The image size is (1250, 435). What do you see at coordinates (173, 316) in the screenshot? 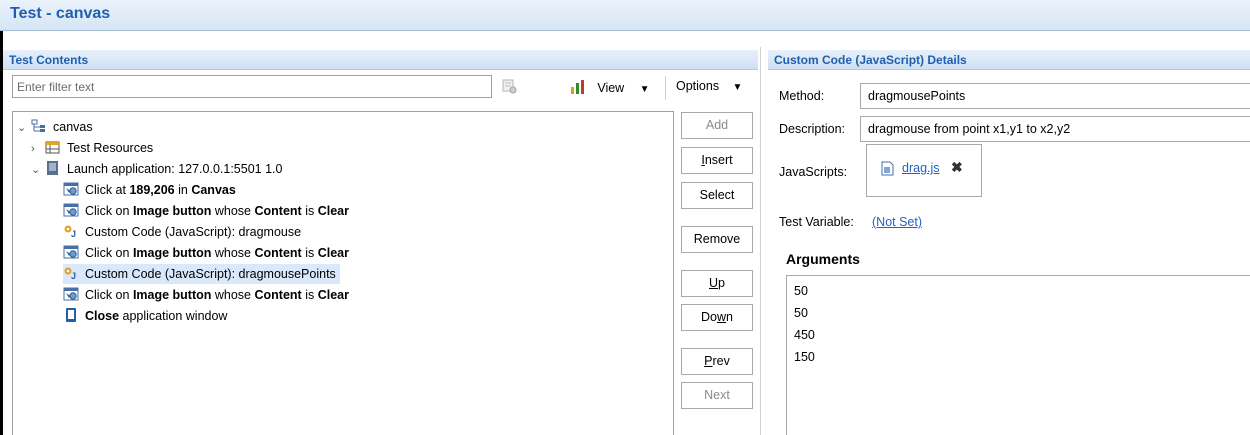
I see `tree-node-text: application window` at bounding box center [173, 316].